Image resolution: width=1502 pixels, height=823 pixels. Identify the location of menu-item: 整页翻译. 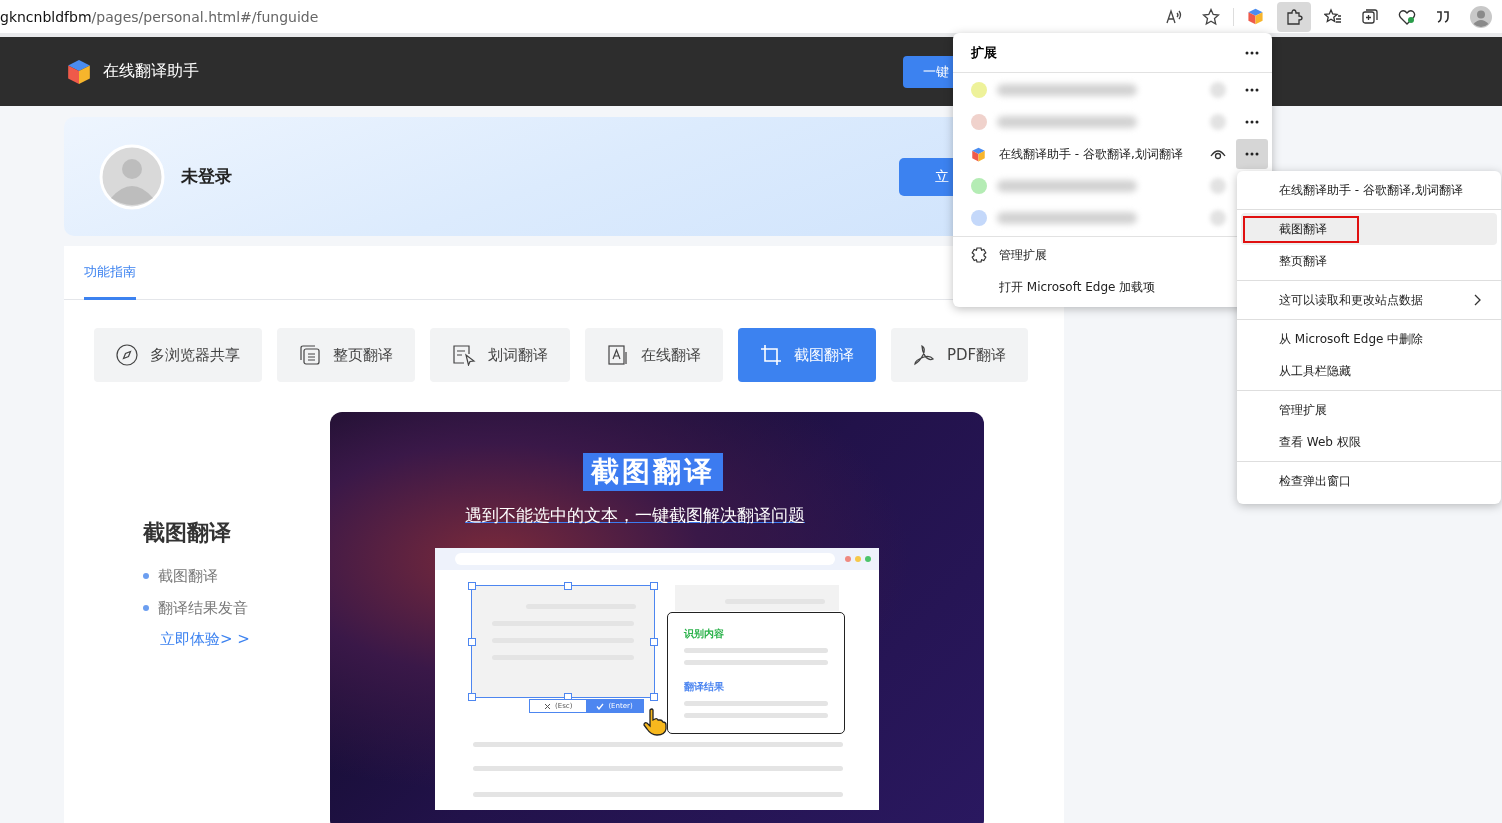
(1369, 261).